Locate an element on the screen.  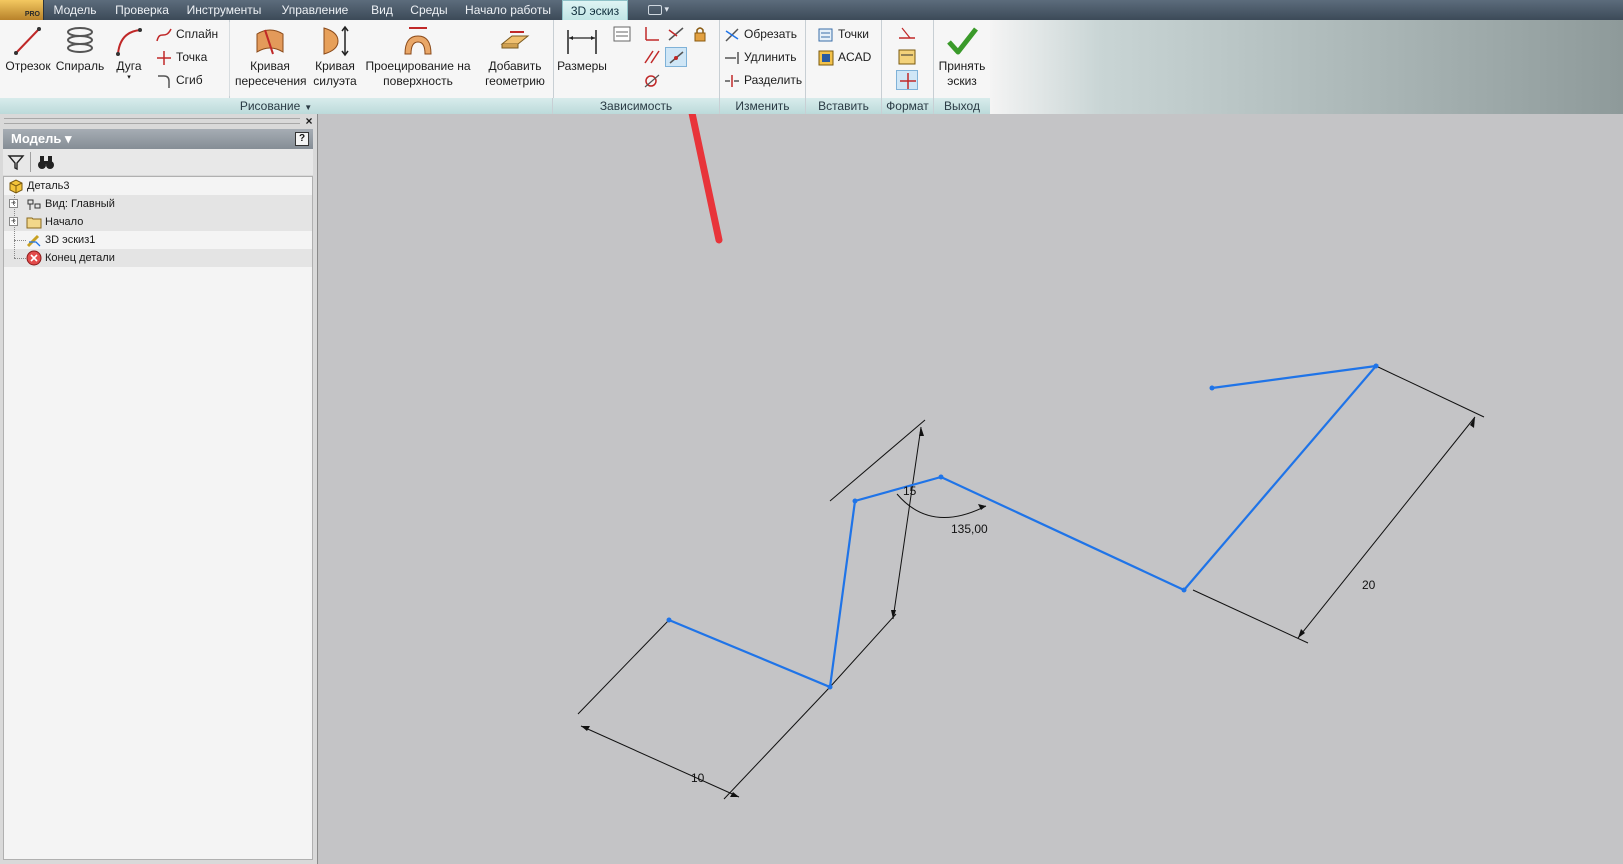
line-label: Отрезок is located at coordinates (28, 66).